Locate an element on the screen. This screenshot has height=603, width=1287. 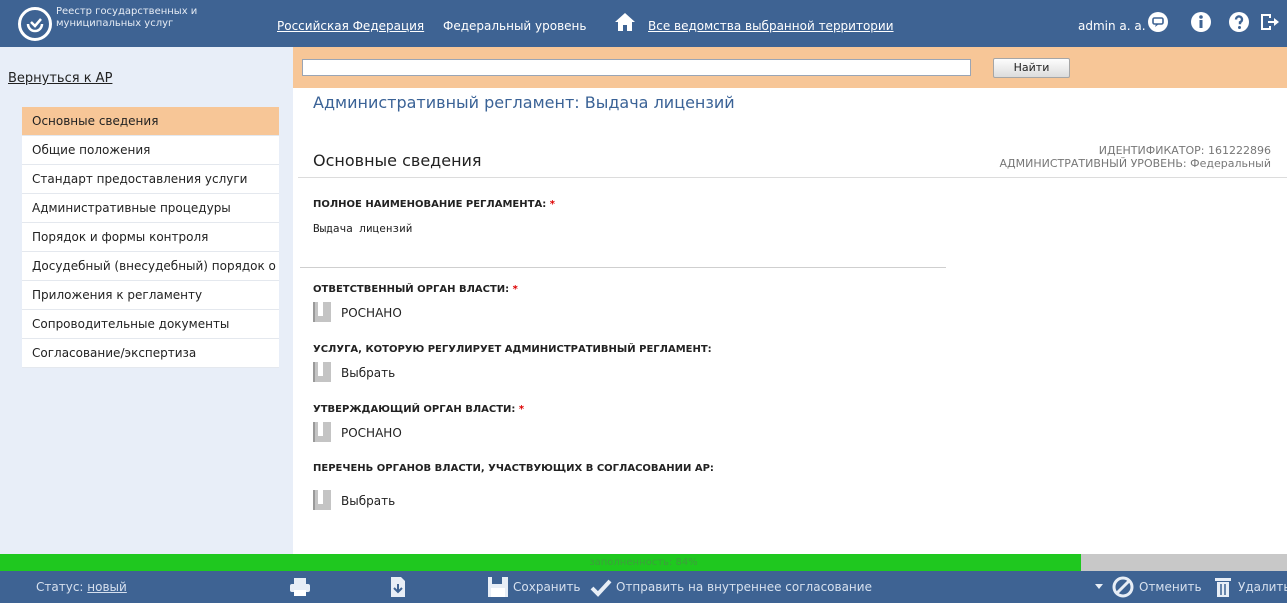
responsible-label: ОТВЕТСТВЕННЫЙ ОРГАН ВЛАСТИ: * is located at coordinates (415, 289).